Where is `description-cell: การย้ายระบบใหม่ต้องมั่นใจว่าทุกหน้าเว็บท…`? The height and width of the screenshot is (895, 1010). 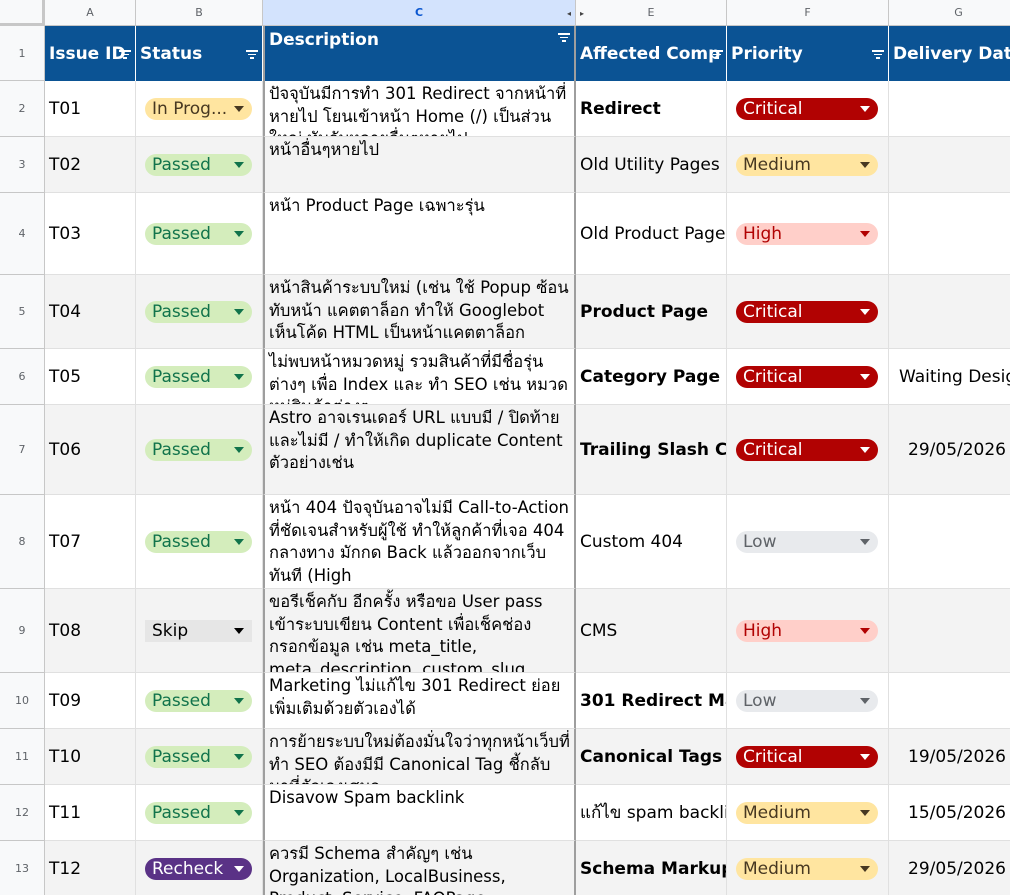 description-cell: การย้ายระบบใหม่ต้องมั่นใจว่าทุกหน้าเว็บท… is located at coordinates (419, 757).